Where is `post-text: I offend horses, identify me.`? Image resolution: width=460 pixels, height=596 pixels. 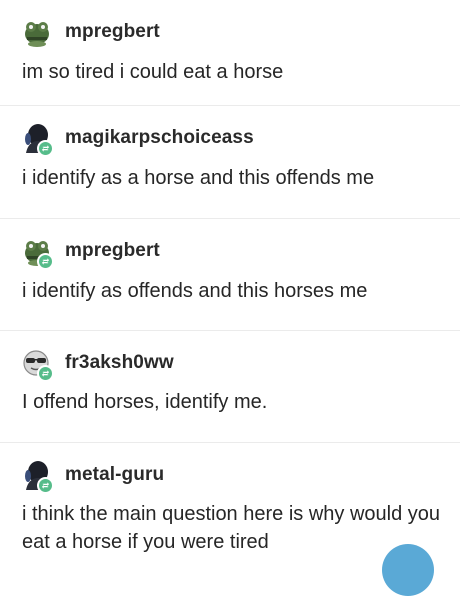 post-text: I offend horses, identify me. is located at coordinates (145, 402).